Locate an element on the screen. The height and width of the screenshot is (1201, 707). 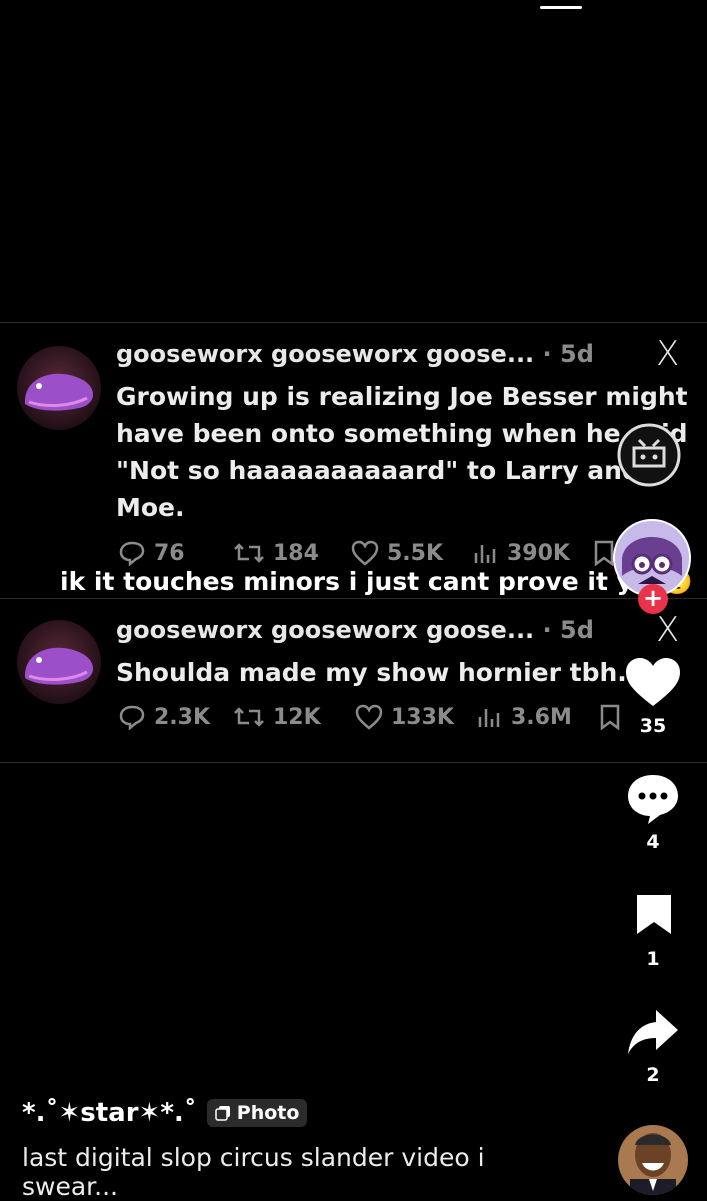
photo-badge: Photo is located at coordinates (257, 1113).